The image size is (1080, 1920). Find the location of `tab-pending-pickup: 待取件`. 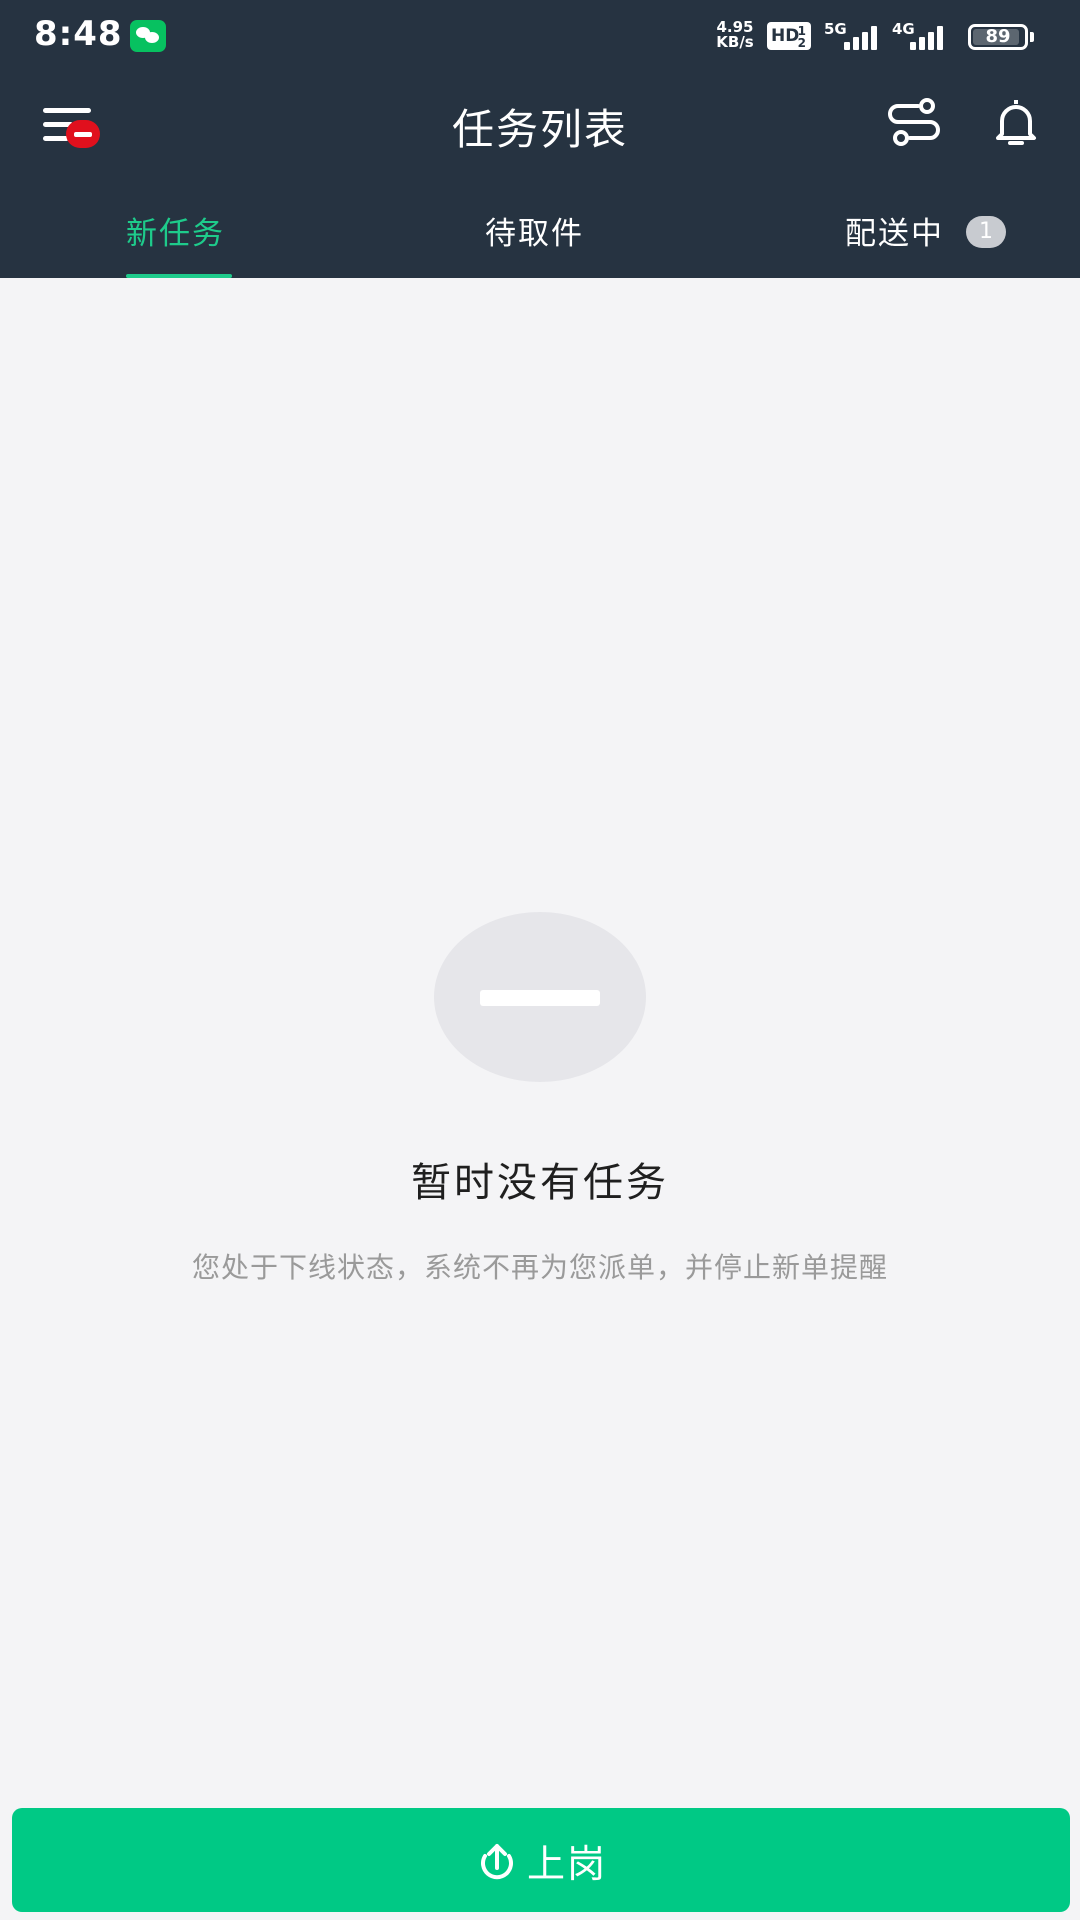

tab-pending-pickup: 待取件 is located at coordinates (534, 230).